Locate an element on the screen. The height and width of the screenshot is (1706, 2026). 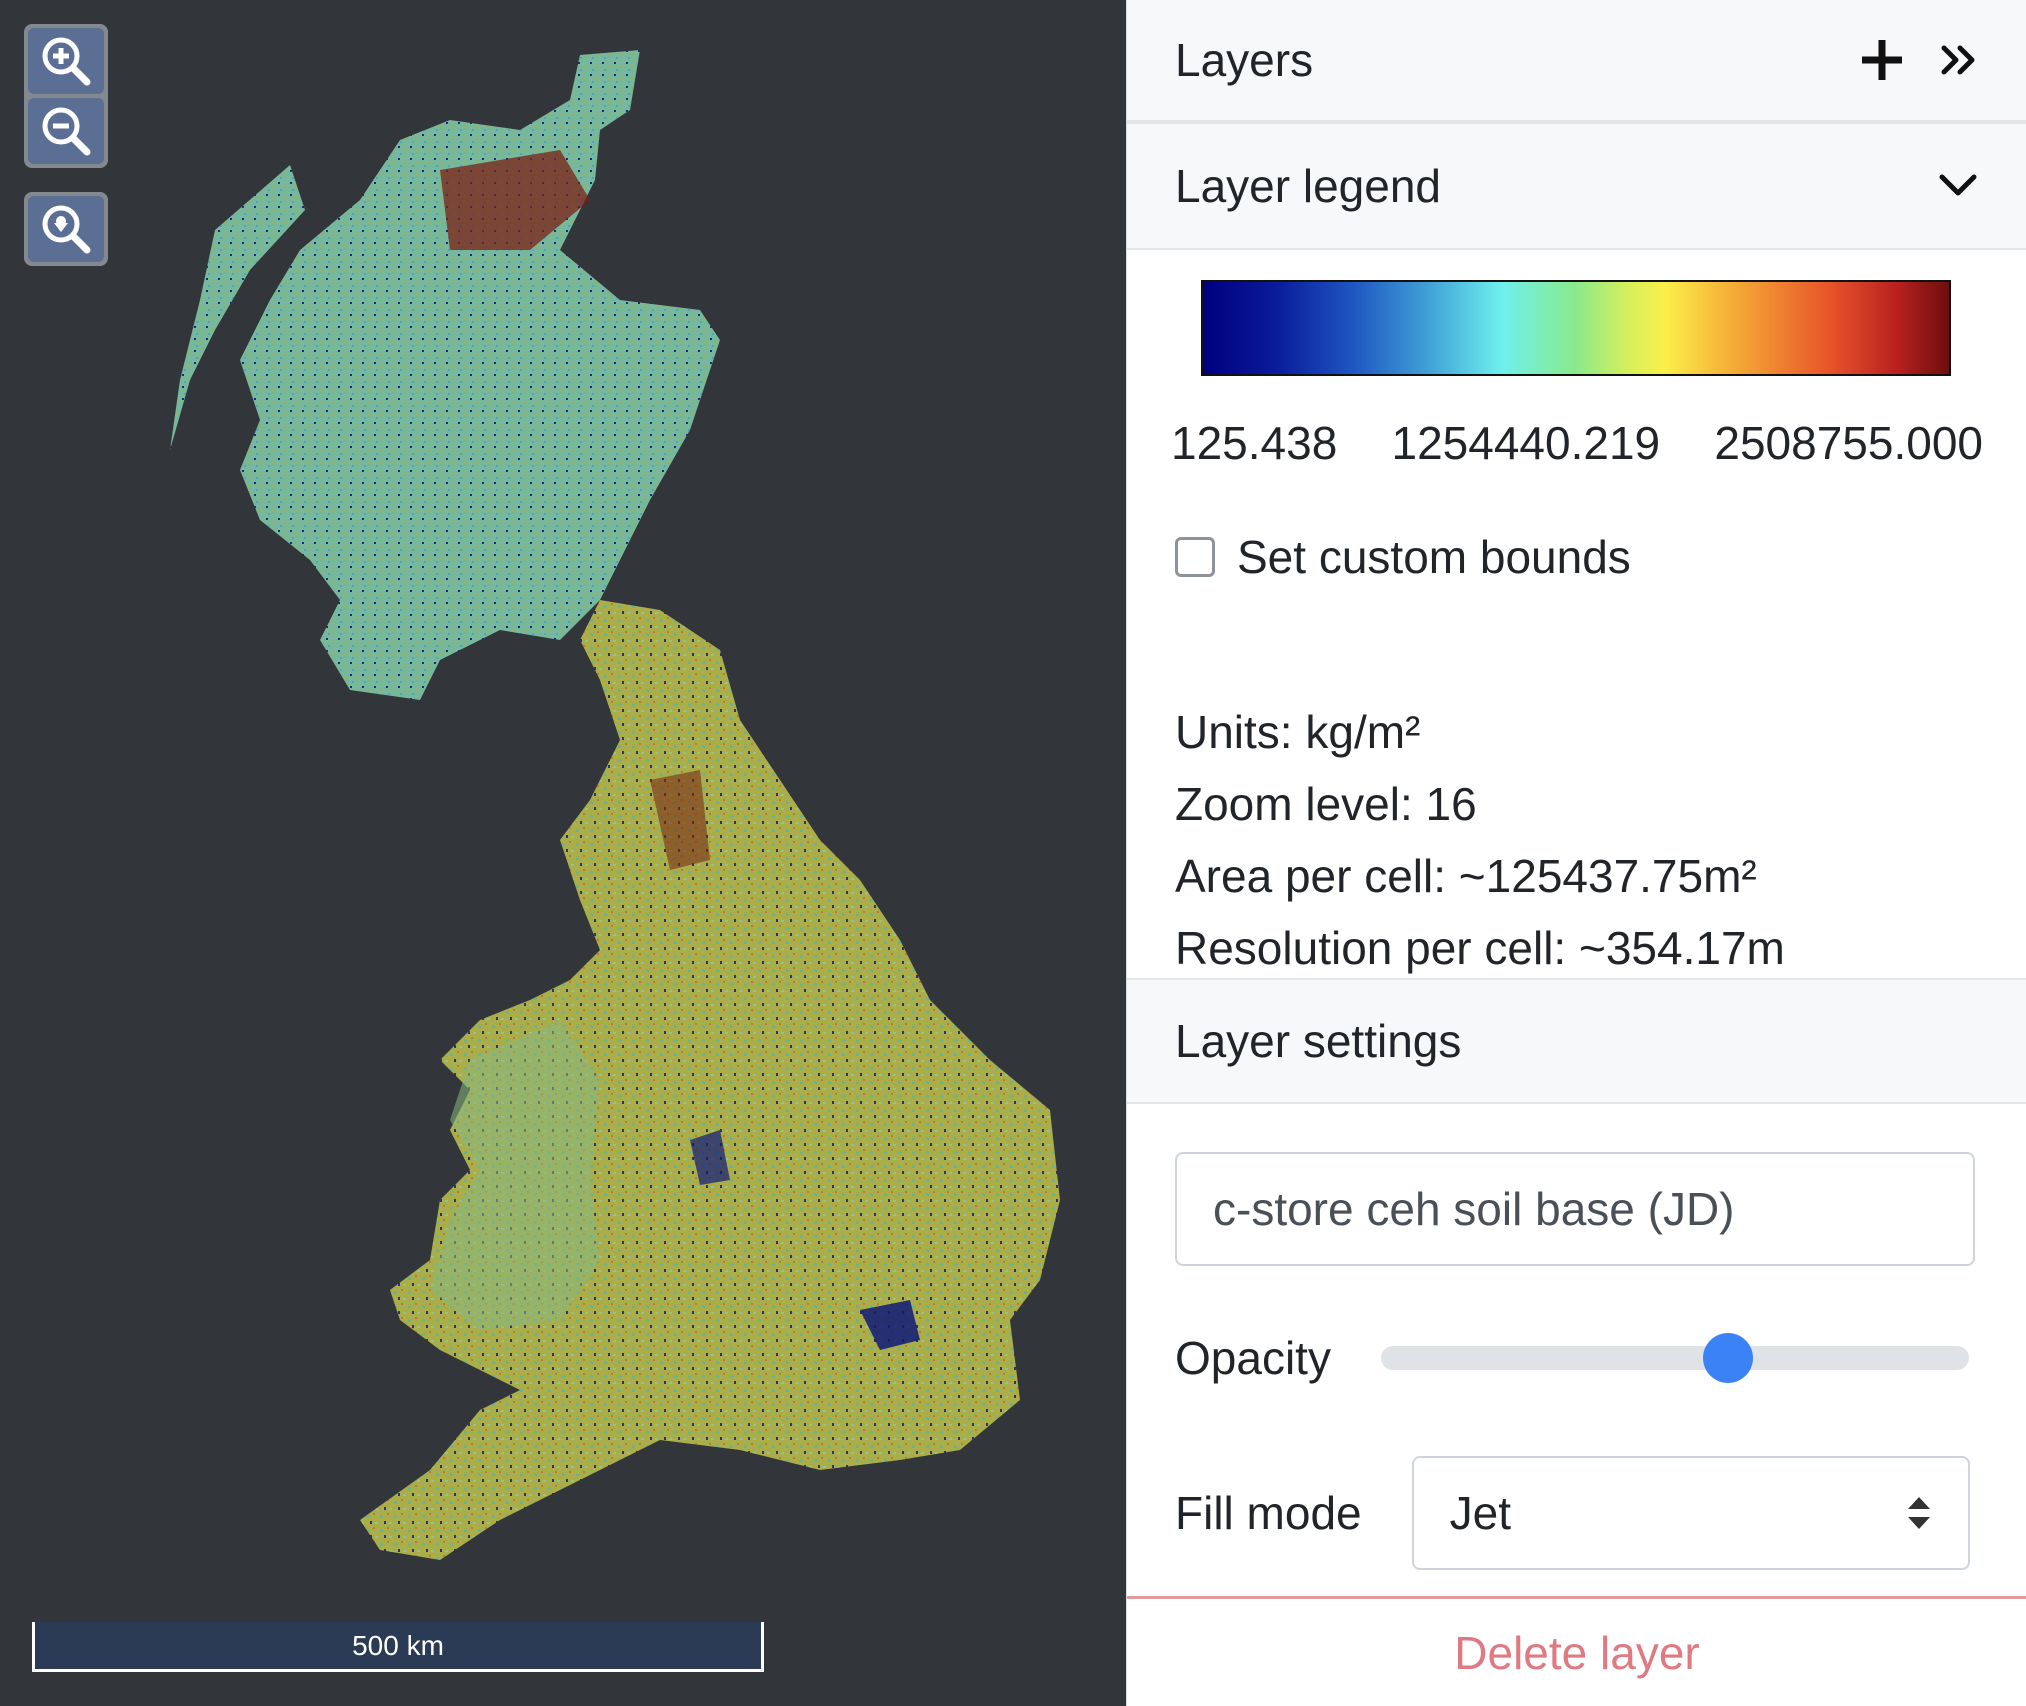
colormap-max: 2508755.000 is located at coordinates (1848, 443).